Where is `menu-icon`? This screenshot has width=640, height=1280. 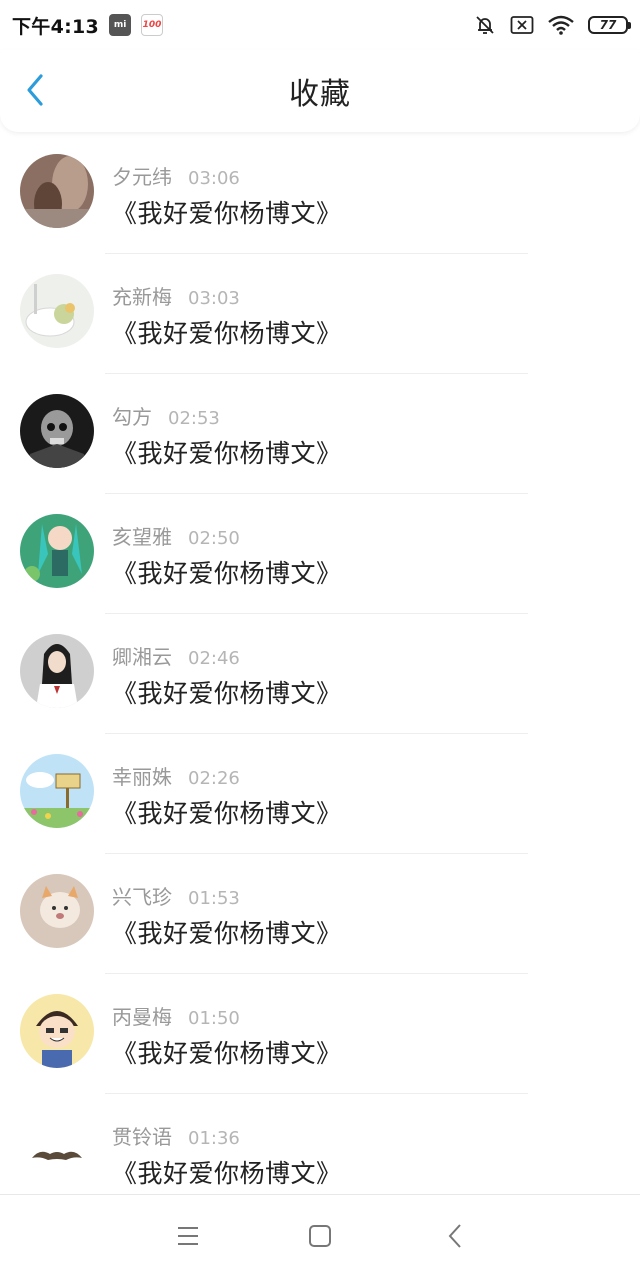 menu-icon is located at coordinates (188, 1238).